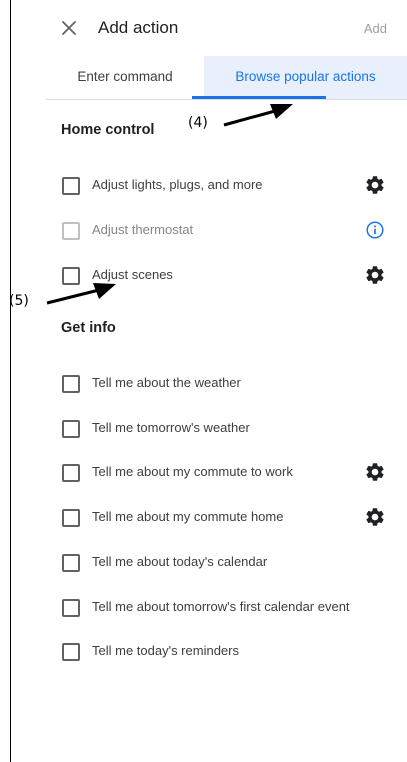 The width and height of the screenshot is (407, 762). What do you see at coordinates (188, 516) in the screenshot?
I see `action-label: Tell me about my commute home` at bounding box center [188, 516].